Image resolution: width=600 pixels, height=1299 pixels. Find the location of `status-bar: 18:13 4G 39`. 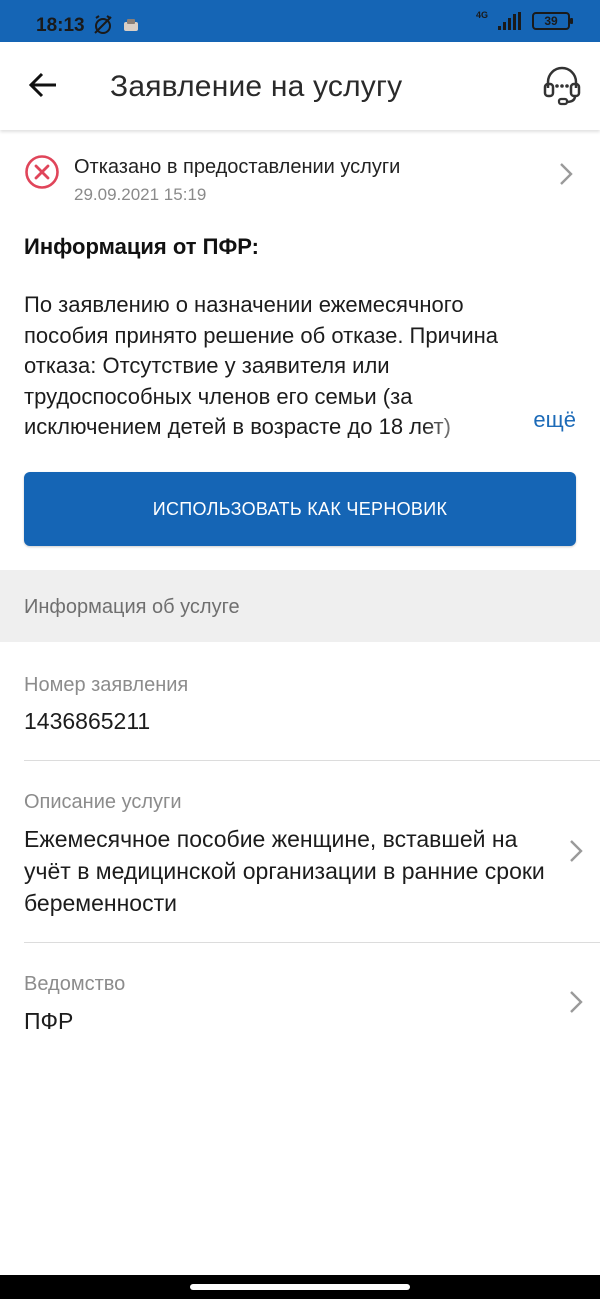

status-bar: 18:13 4G 39 is located at coordinates (300, 21).